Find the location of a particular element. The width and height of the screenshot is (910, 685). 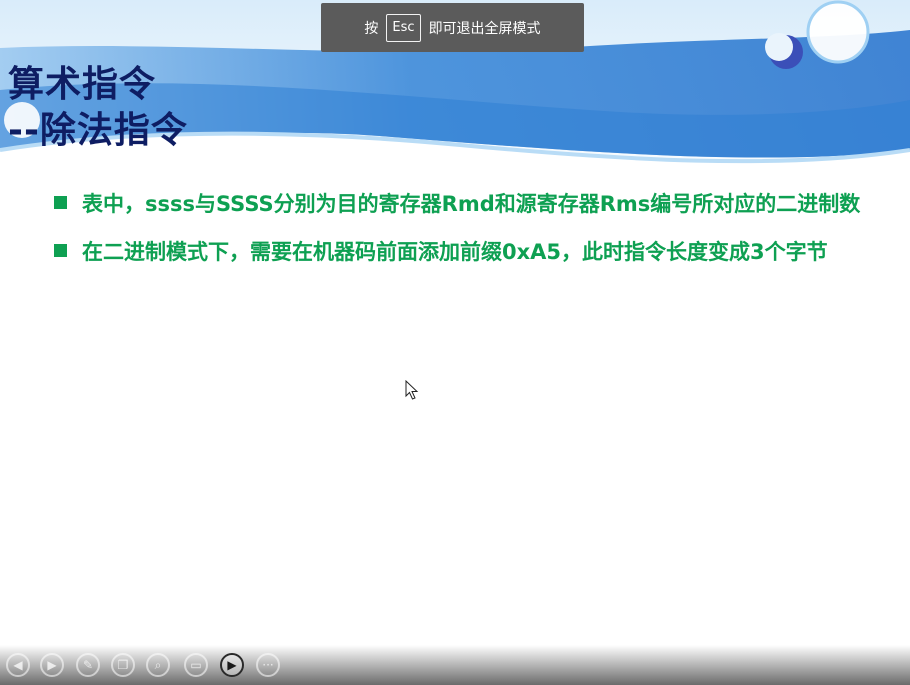

notice-prefix: 按 is located at coordinates (371, 28).